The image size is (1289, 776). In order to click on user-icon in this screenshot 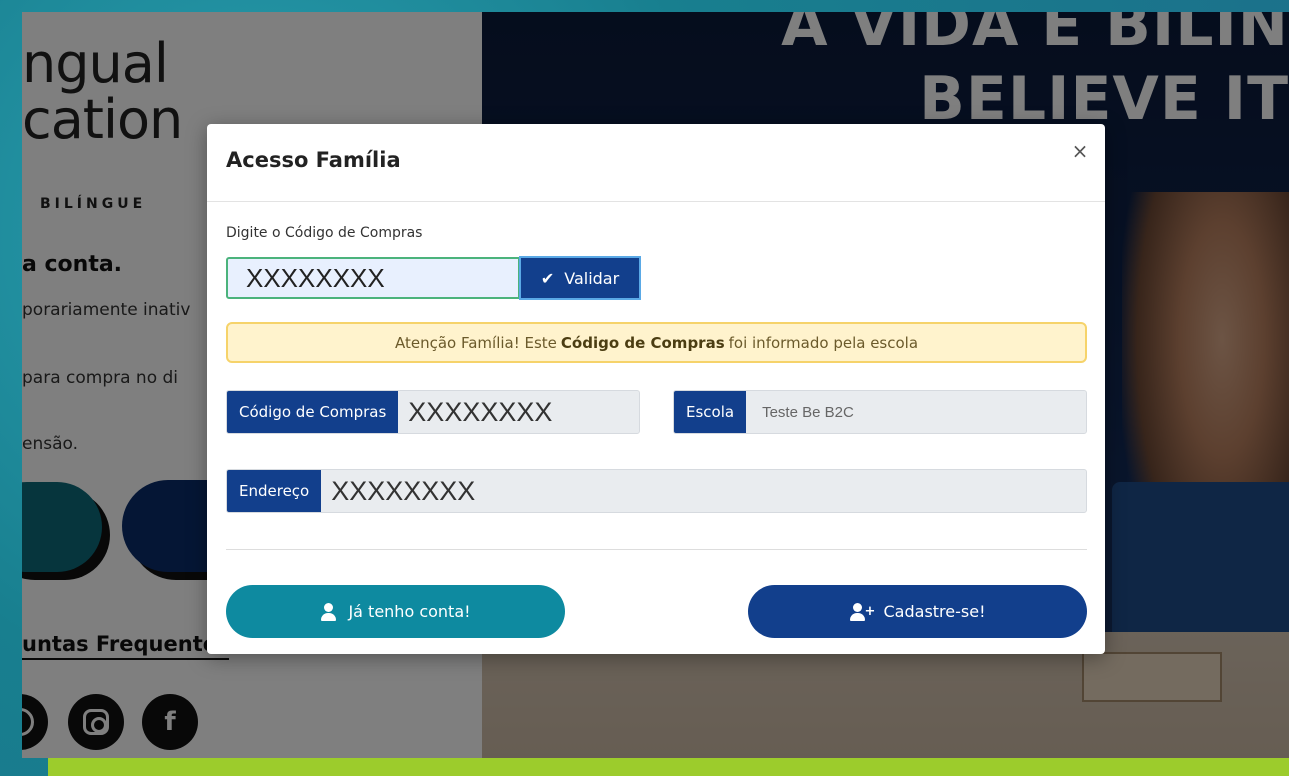, I will do `click(329, 611)`.